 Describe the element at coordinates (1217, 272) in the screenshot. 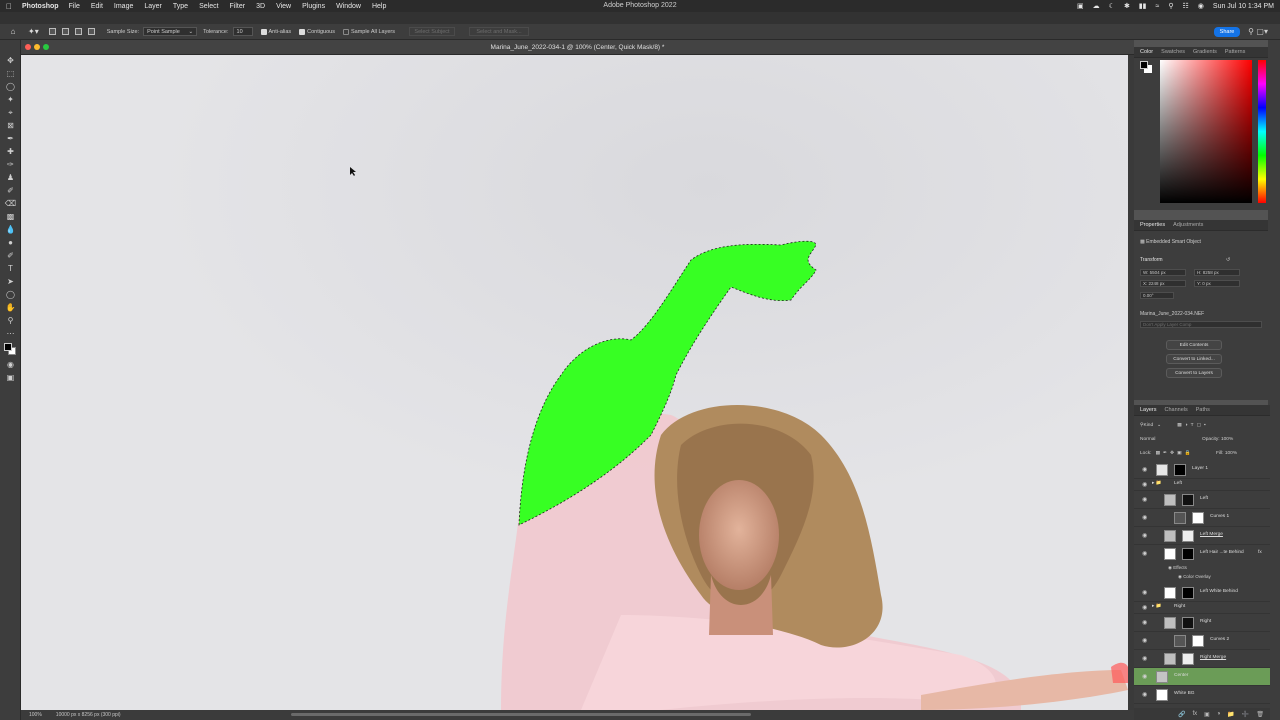

I see `height-field: H: 8258 px` at that location.